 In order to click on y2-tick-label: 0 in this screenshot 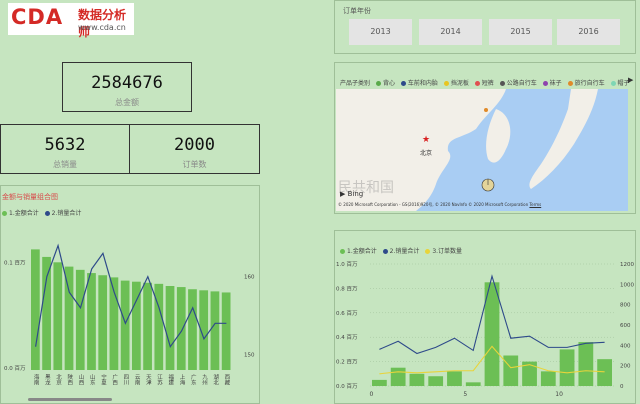, I will do `click(622, 387)`.